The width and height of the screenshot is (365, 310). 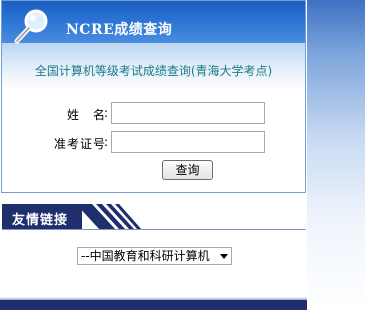 I want to click on links-header: 友情链接, so click(x=72, y=217).